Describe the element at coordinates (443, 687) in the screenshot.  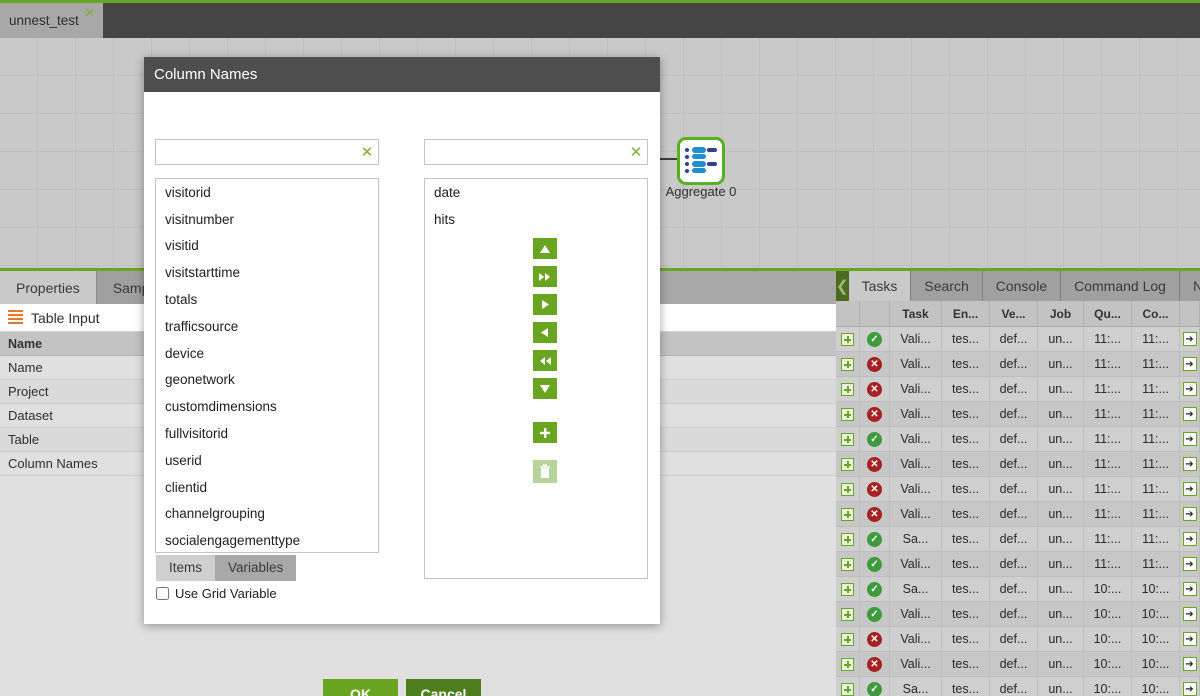
I see `cancel-button: Cancel` at that location.